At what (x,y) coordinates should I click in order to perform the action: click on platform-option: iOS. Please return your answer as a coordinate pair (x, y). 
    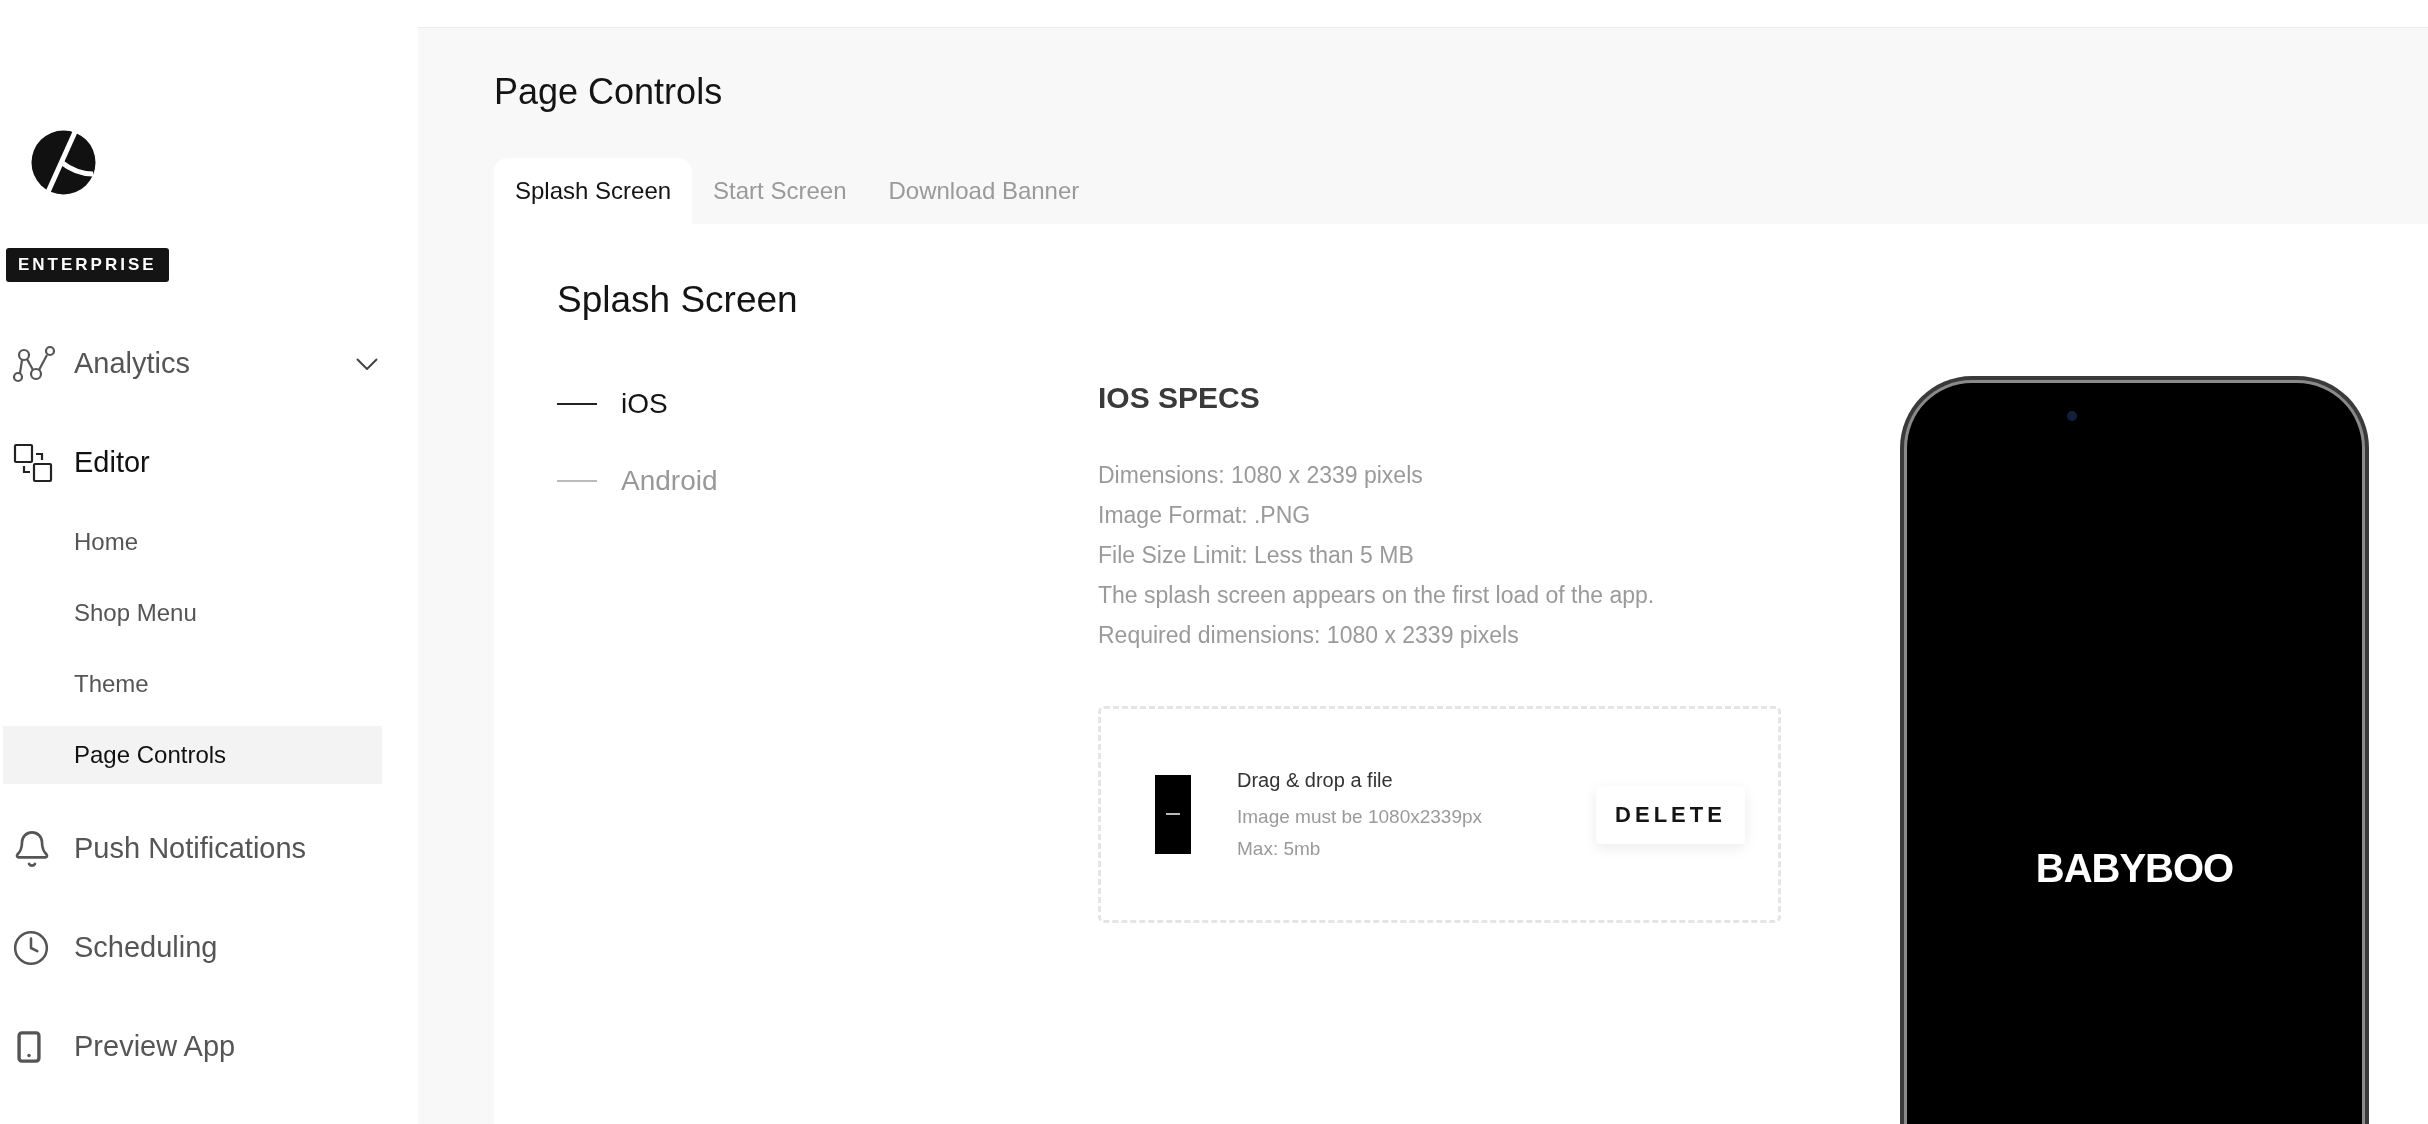
    Looking at the image, I should click on (827, 404).